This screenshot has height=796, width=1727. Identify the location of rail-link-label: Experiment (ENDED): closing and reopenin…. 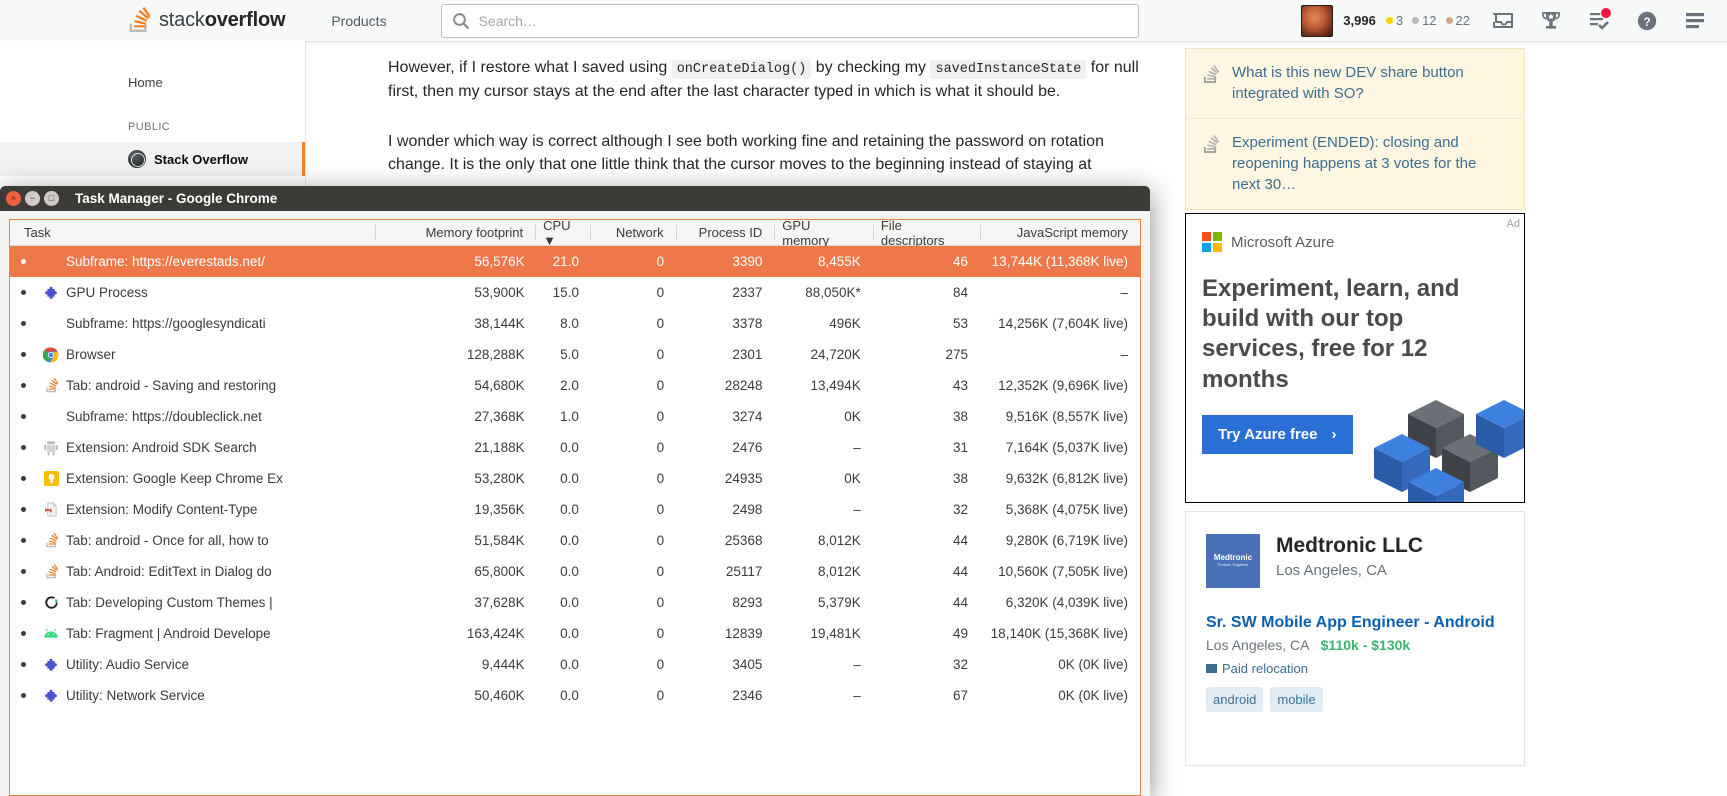
(1370, 164).